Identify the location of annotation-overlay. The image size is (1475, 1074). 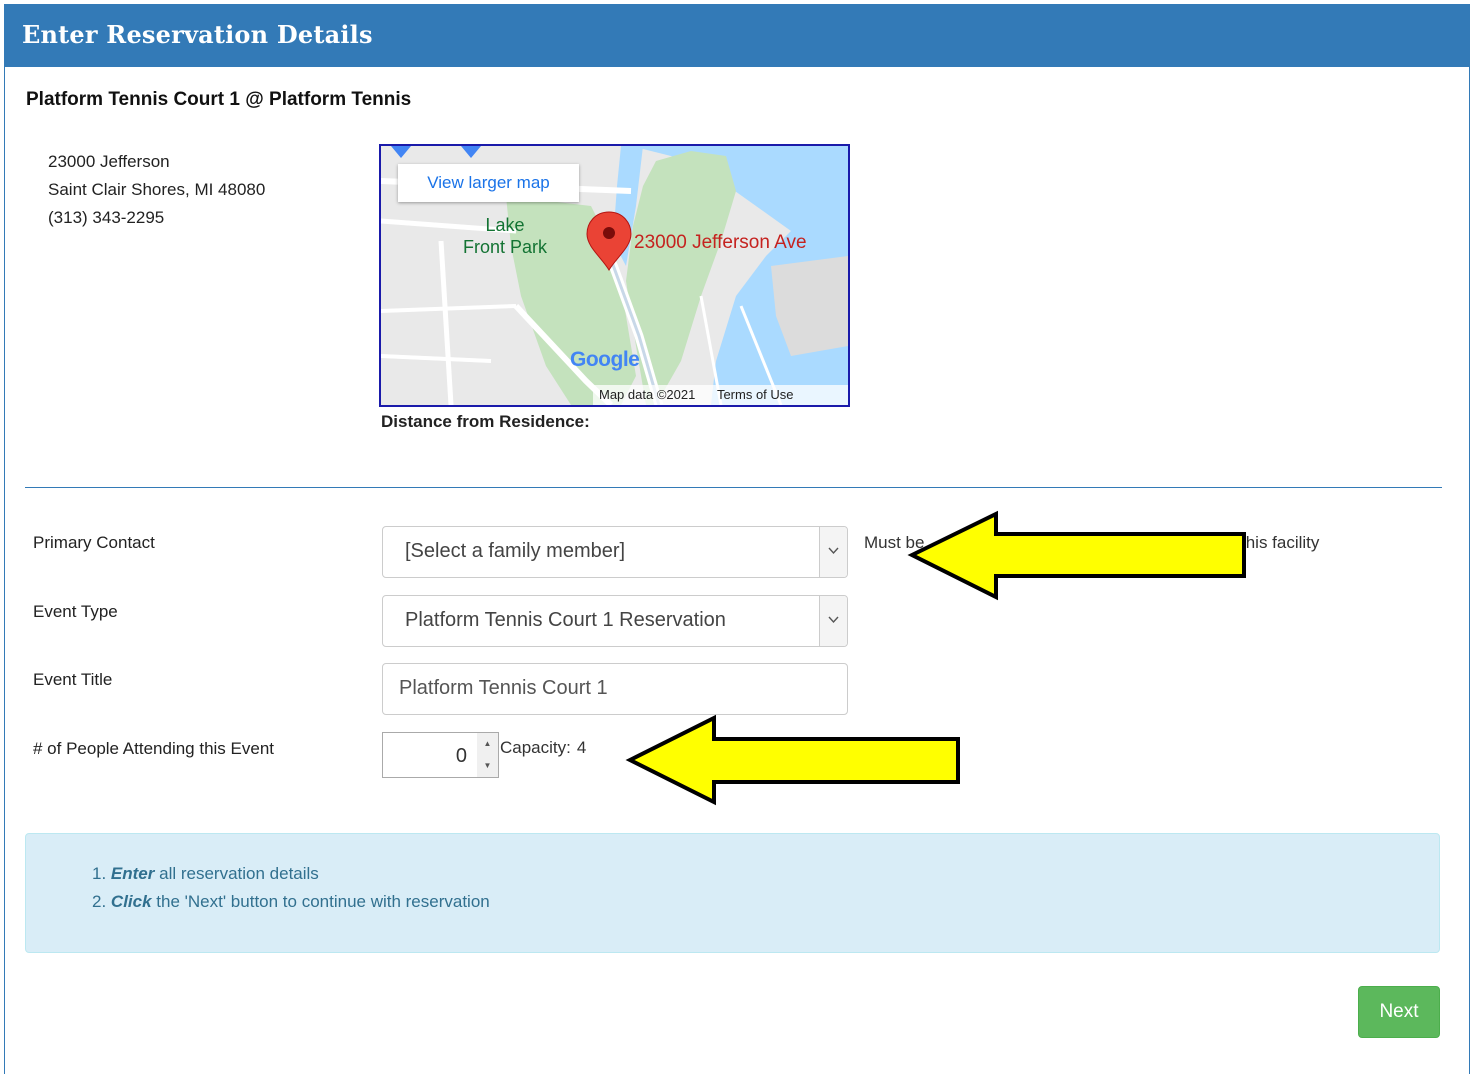
(935, 658).